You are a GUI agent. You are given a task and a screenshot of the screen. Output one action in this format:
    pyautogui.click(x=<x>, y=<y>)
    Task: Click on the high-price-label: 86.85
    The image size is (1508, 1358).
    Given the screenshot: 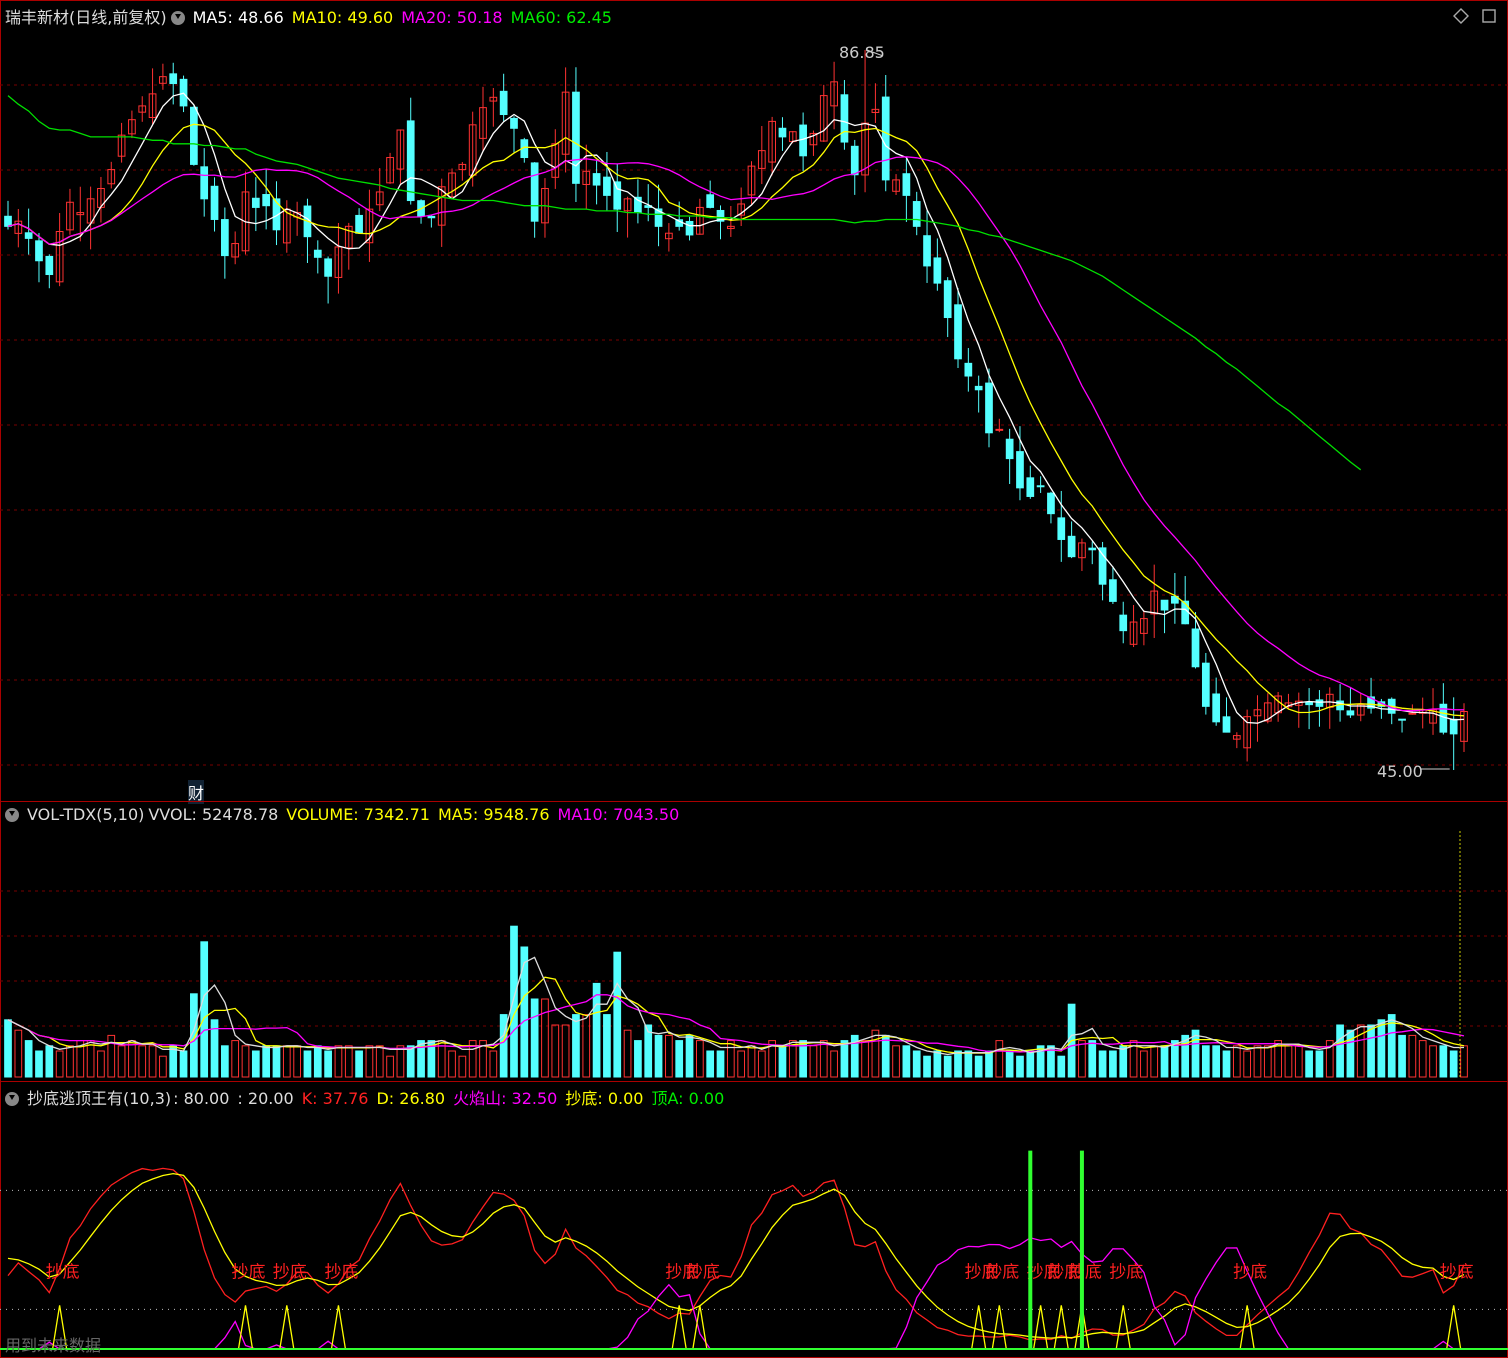 What is the action you would take?
    pyautogui.click(x=862, y=52)
    